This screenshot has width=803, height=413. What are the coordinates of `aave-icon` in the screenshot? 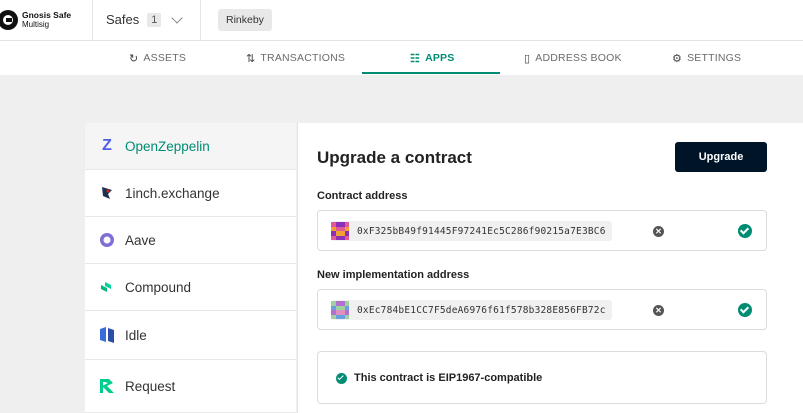 It's located at (107, 240).